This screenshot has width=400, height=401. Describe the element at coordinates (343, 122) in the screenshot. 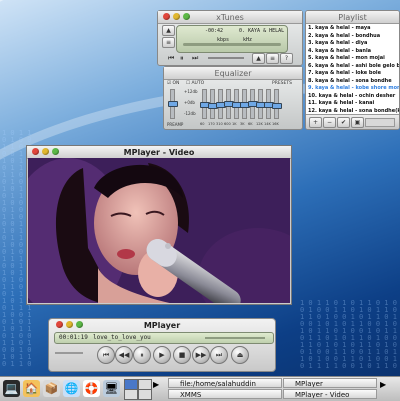

I see `playlist-select-button: ✔` at that location.